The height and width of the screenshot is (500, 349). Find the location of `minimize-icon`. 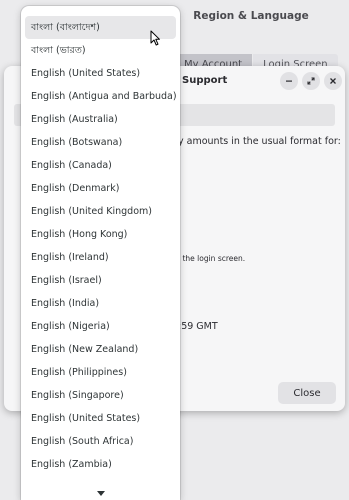

minimize-icon is located at coordinates (289, 81).